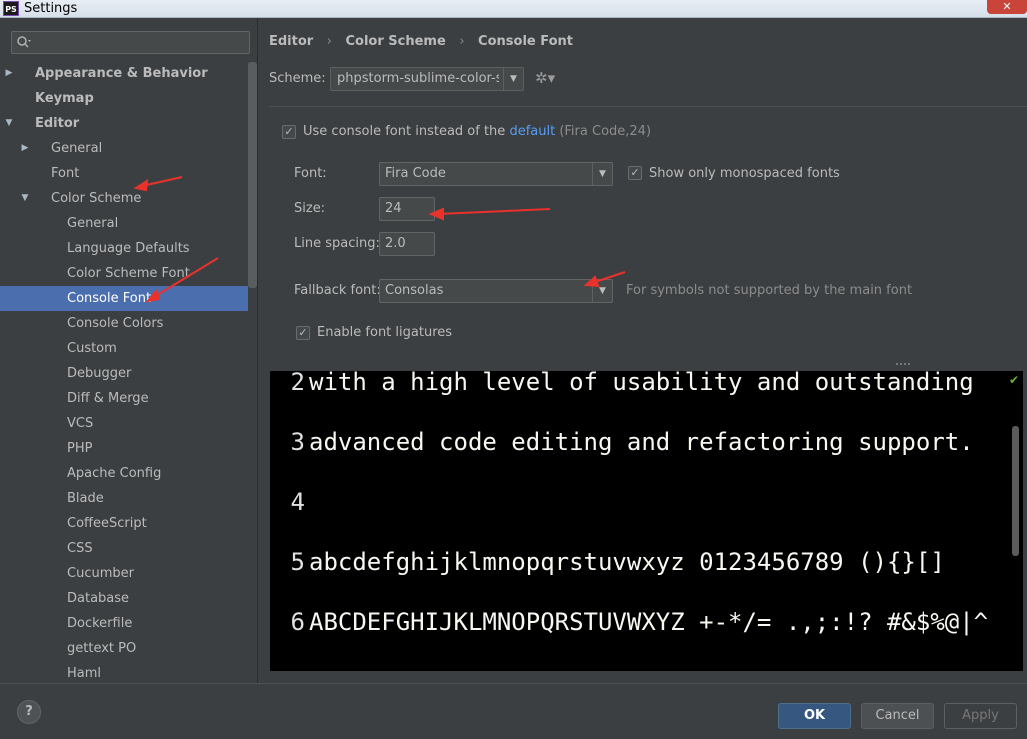 The height and width of the screenshot is (739, 1027). I want to click on close-window-icon: ✕, so click(1007, 7).